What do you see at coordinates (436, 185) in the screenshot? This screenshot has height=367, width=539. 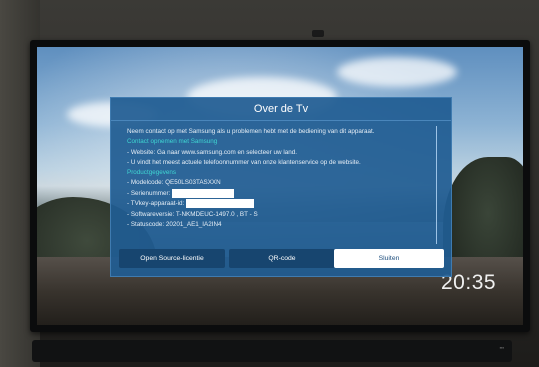 I see `scrollbar` at bounding box center [436, 185].